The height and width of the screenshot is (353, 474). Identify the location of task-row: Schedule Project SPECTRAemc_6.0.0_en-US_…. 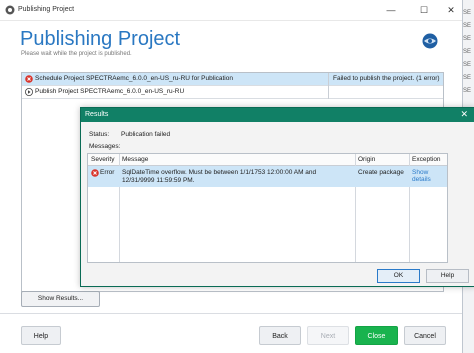
(232, 79).